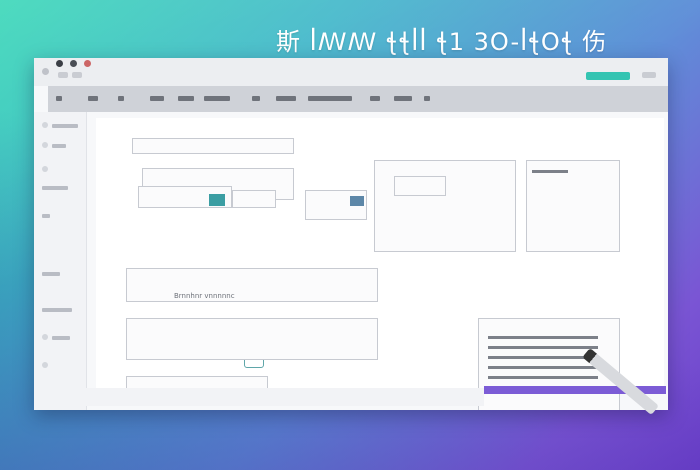 Image resolution: width=700 pixels, height=470 pixels. I want to click on close-icon, so click(45, 71).